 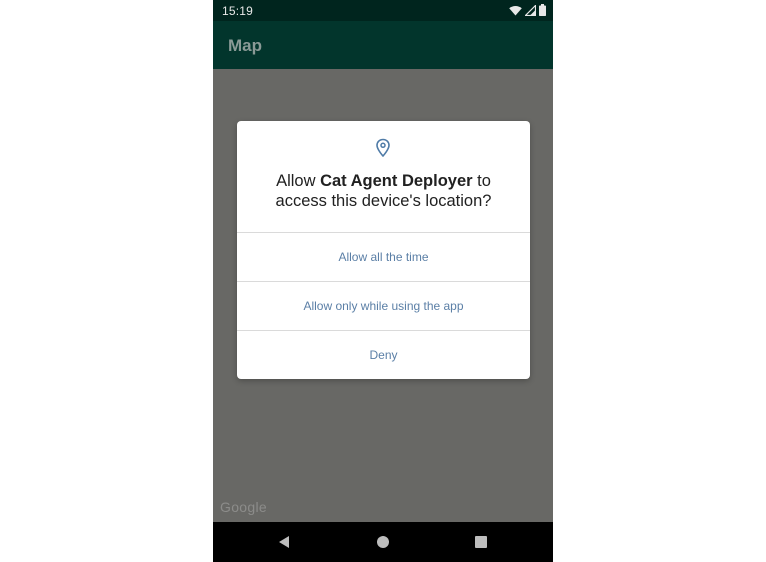 I want to click on battery-icon, so click(x=542, y=10).